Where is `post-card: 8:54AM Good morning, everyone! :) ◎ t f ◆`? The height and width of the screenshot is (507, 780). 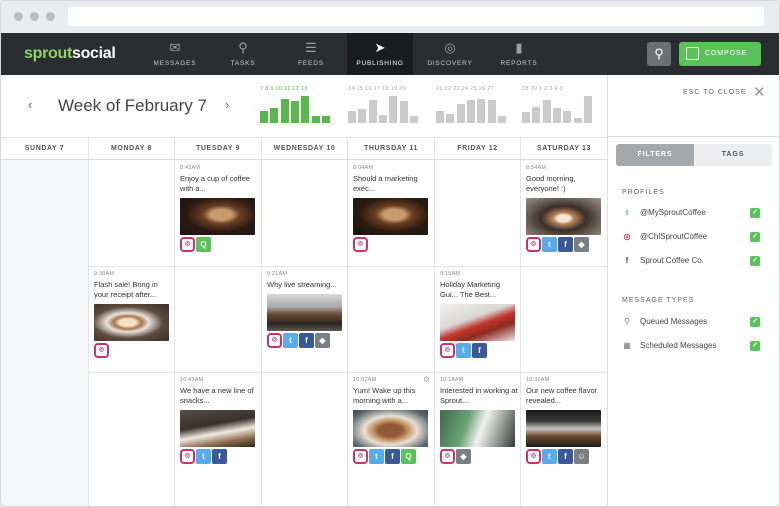
post-card: 8:54AM Good morning, everyone! :) ◎ t f ◆ is located at coordinates (565, 208).